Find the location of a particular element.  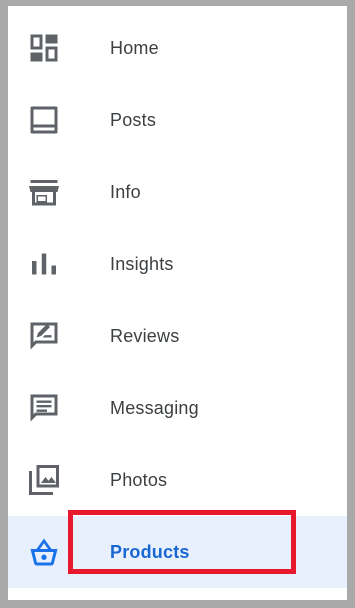

nav-item-posts: Posts is located at coordinates (177, 114).